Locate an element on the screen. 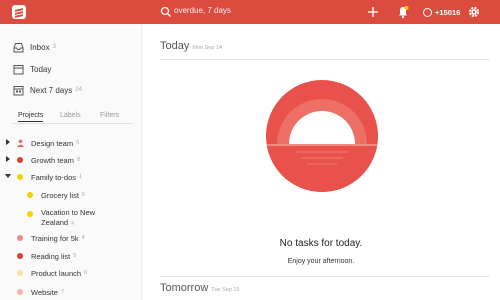 The width and height of the screenshot is (500, 300). project-label: Design team is located at coordinates (52, 143).